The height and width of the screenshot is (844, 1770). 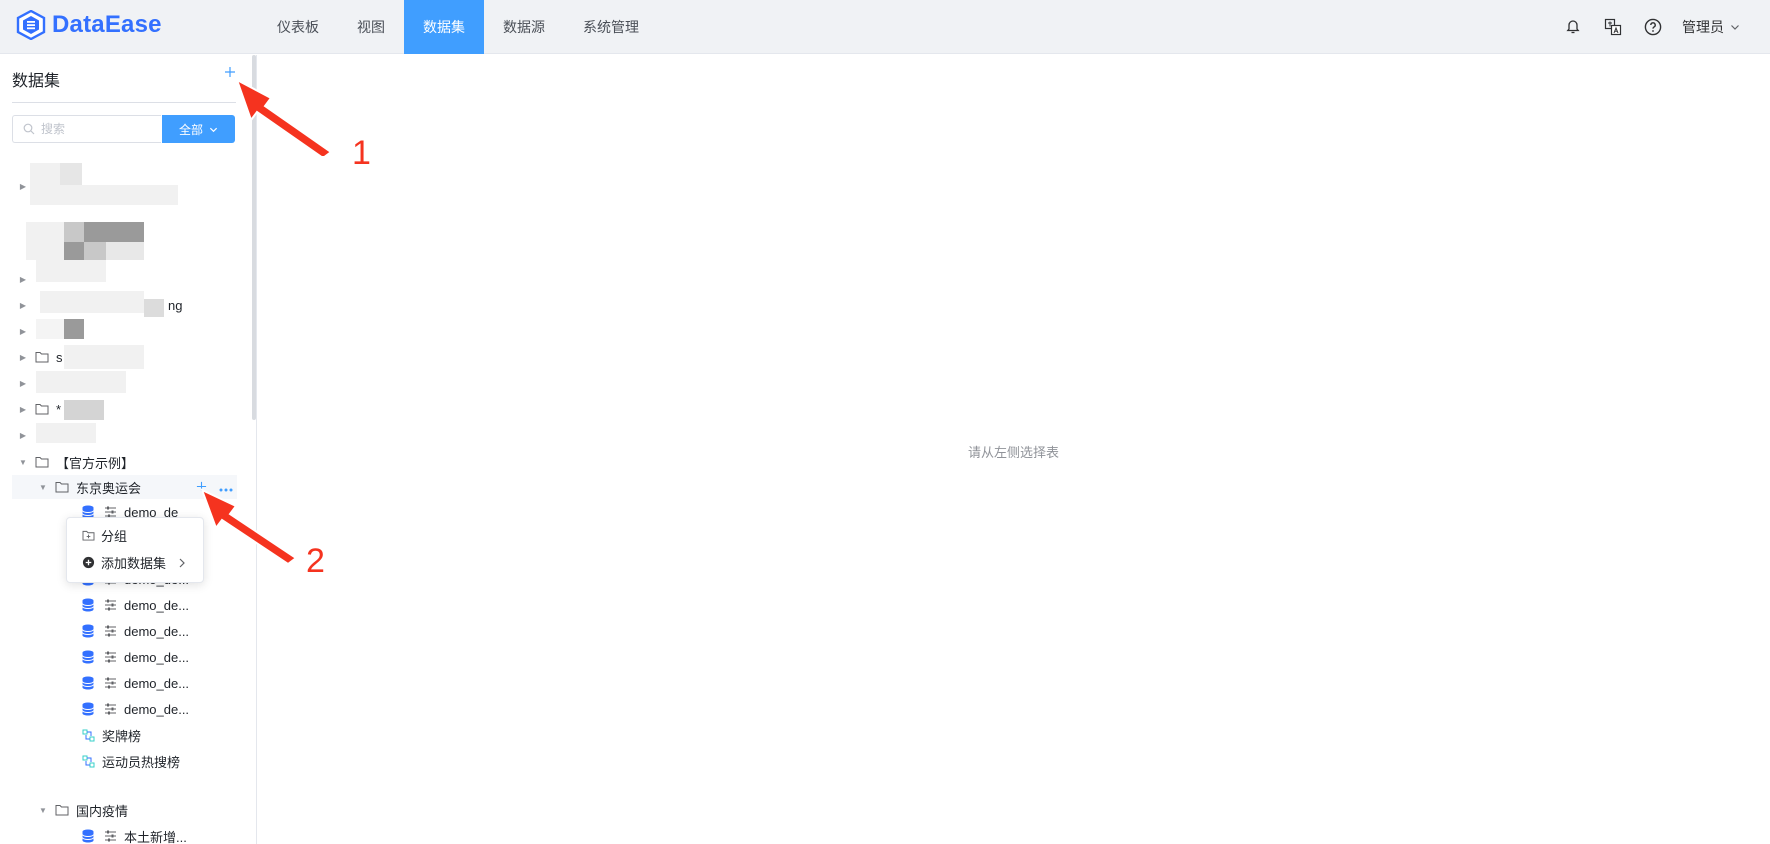 What do you see at coordinates (175, 305) in the screenshot?
I see `redacted-row-label: ng` at bounding box center [175, 305].